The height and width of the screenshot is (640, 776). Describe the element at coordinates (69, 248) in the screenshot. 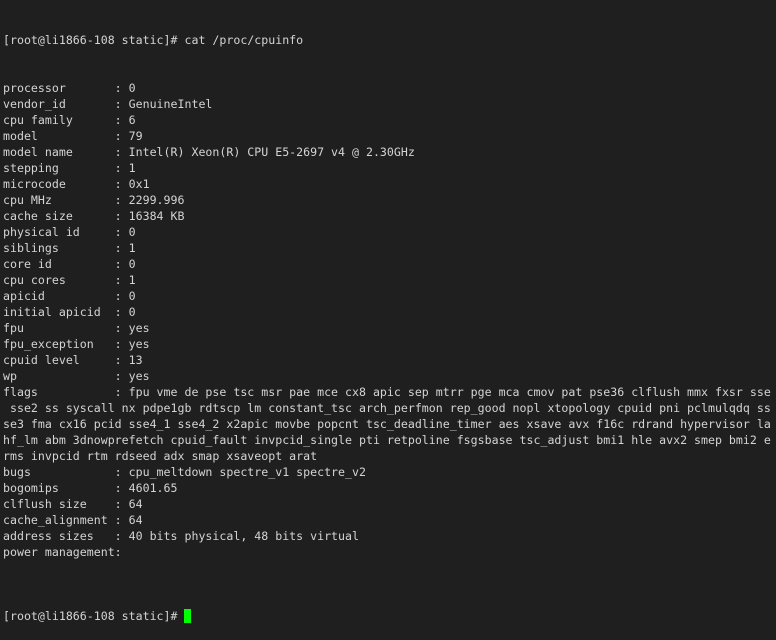

I see `output-line: siblings : 1` at that location.